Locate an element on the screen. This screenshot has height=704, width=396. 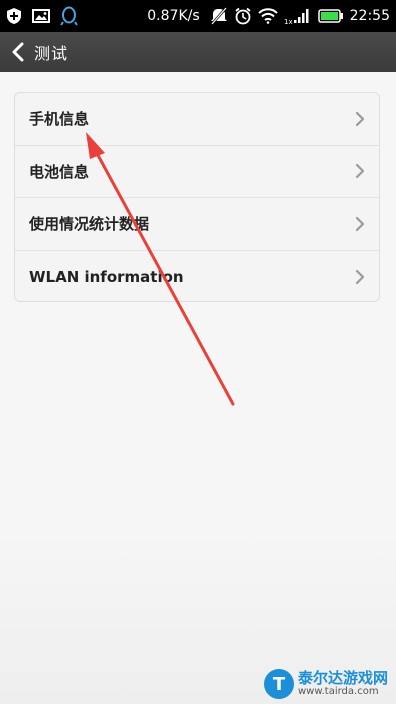
status-bar-left is located at coordinates (42, 16).